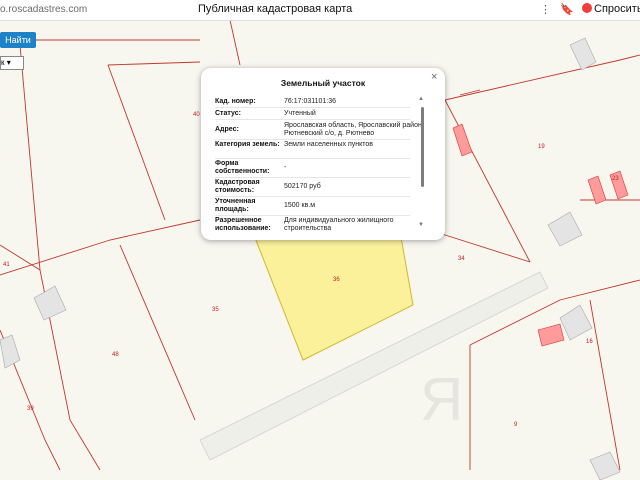 Image resolution: width=640 pixels, height=480 pixels. Describe the element at coordinates (589, 342) in the screenshot. I see `plot-label: 16` at that location.